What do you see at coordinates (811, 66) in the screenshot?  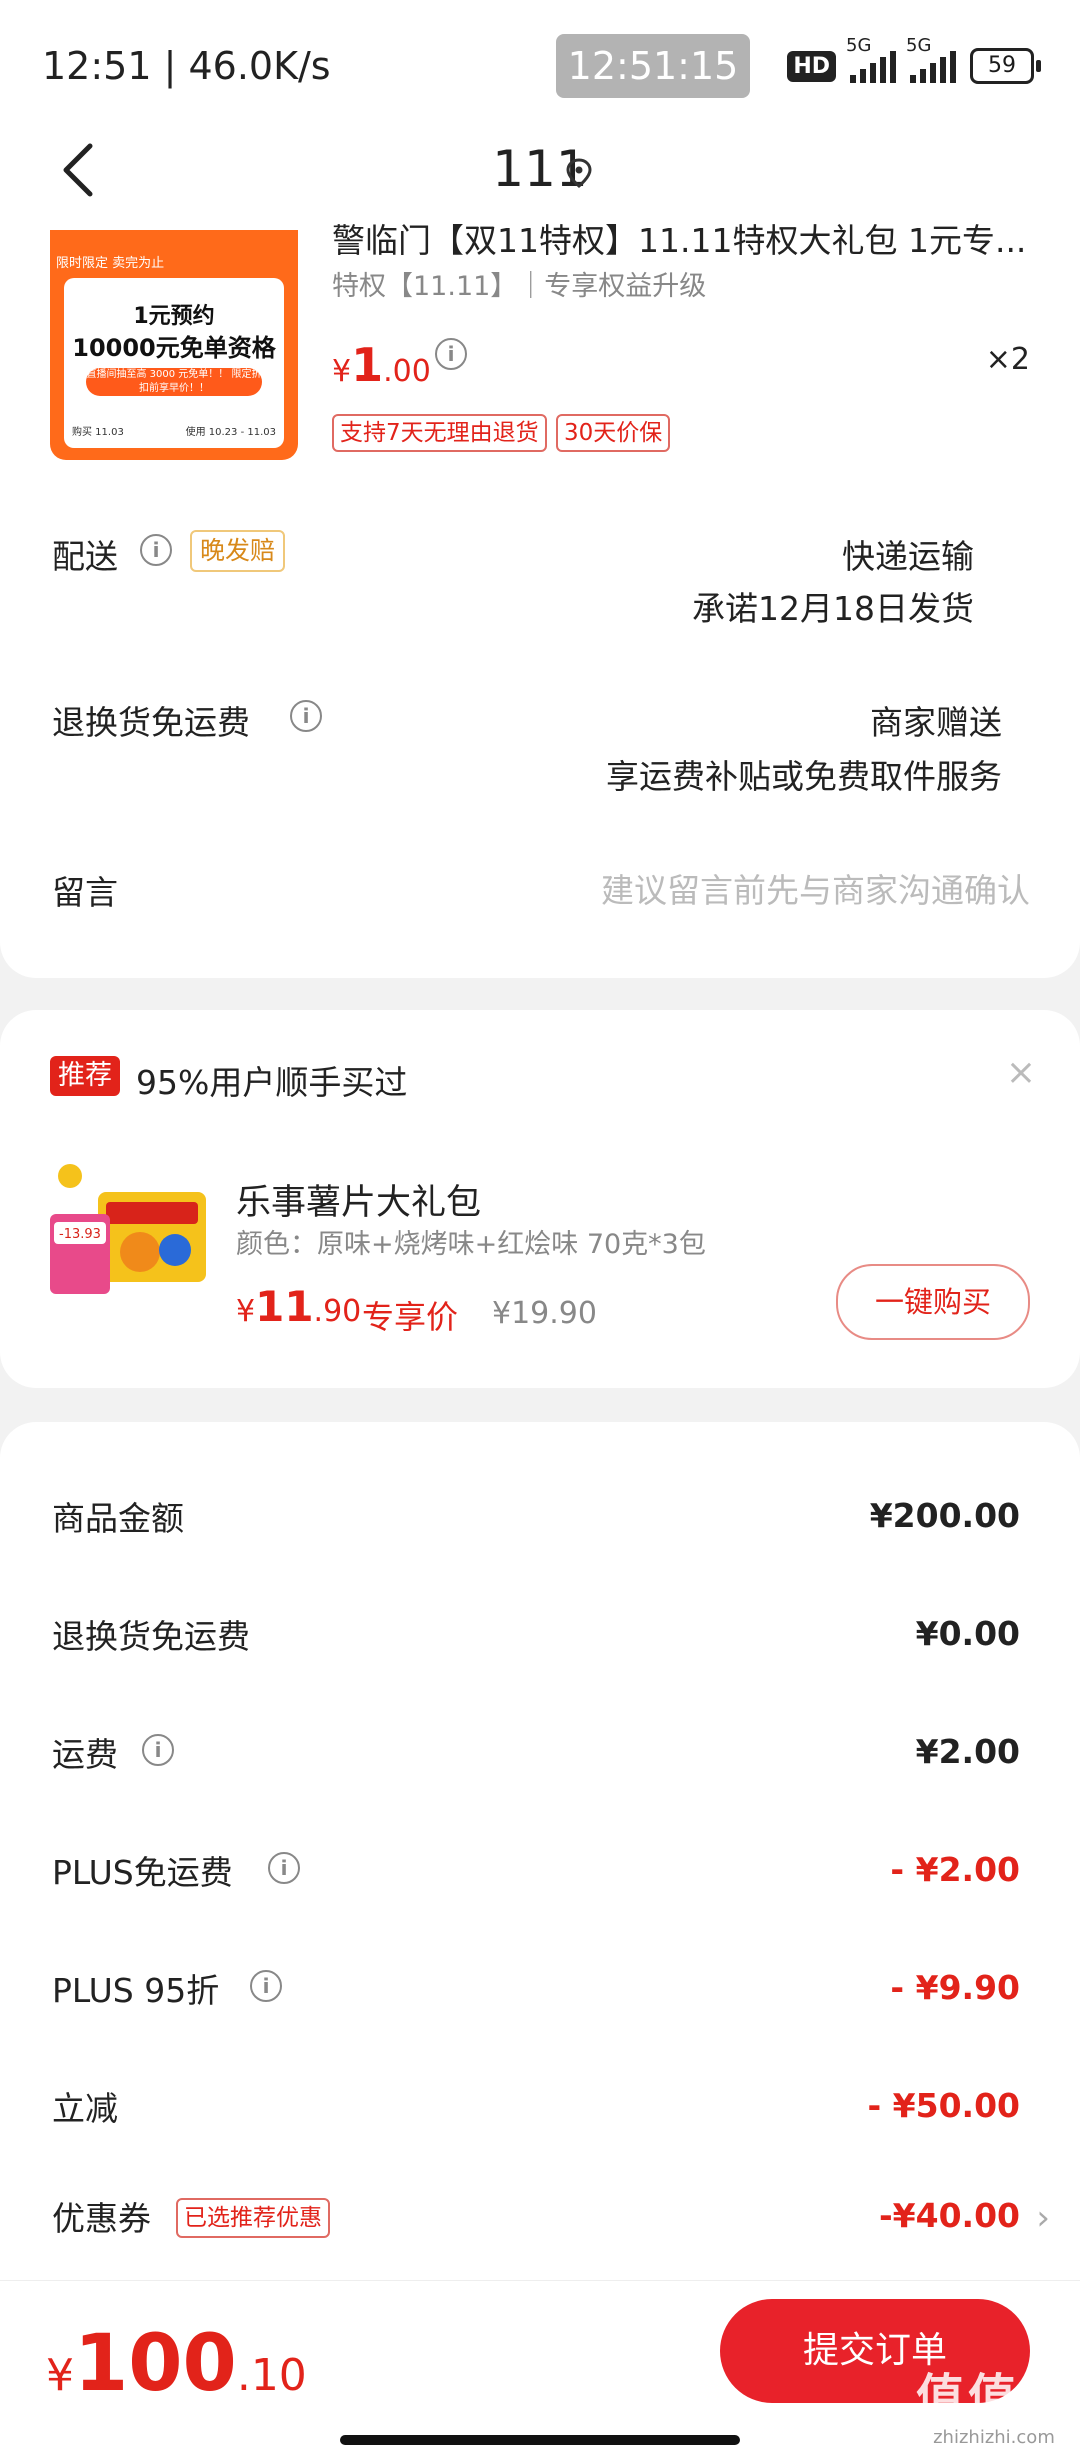 I see `hd-icon: HD` at bounding box center [811, 66].